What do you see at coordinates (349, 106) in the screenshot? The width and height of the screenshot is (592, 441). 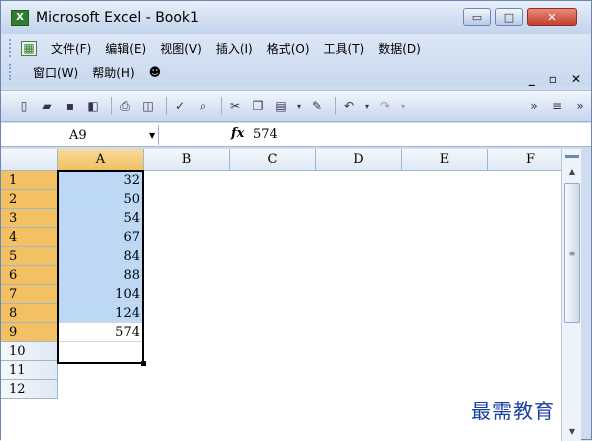 I see `undo-icon: ↶` at bounding box center [349, 106].